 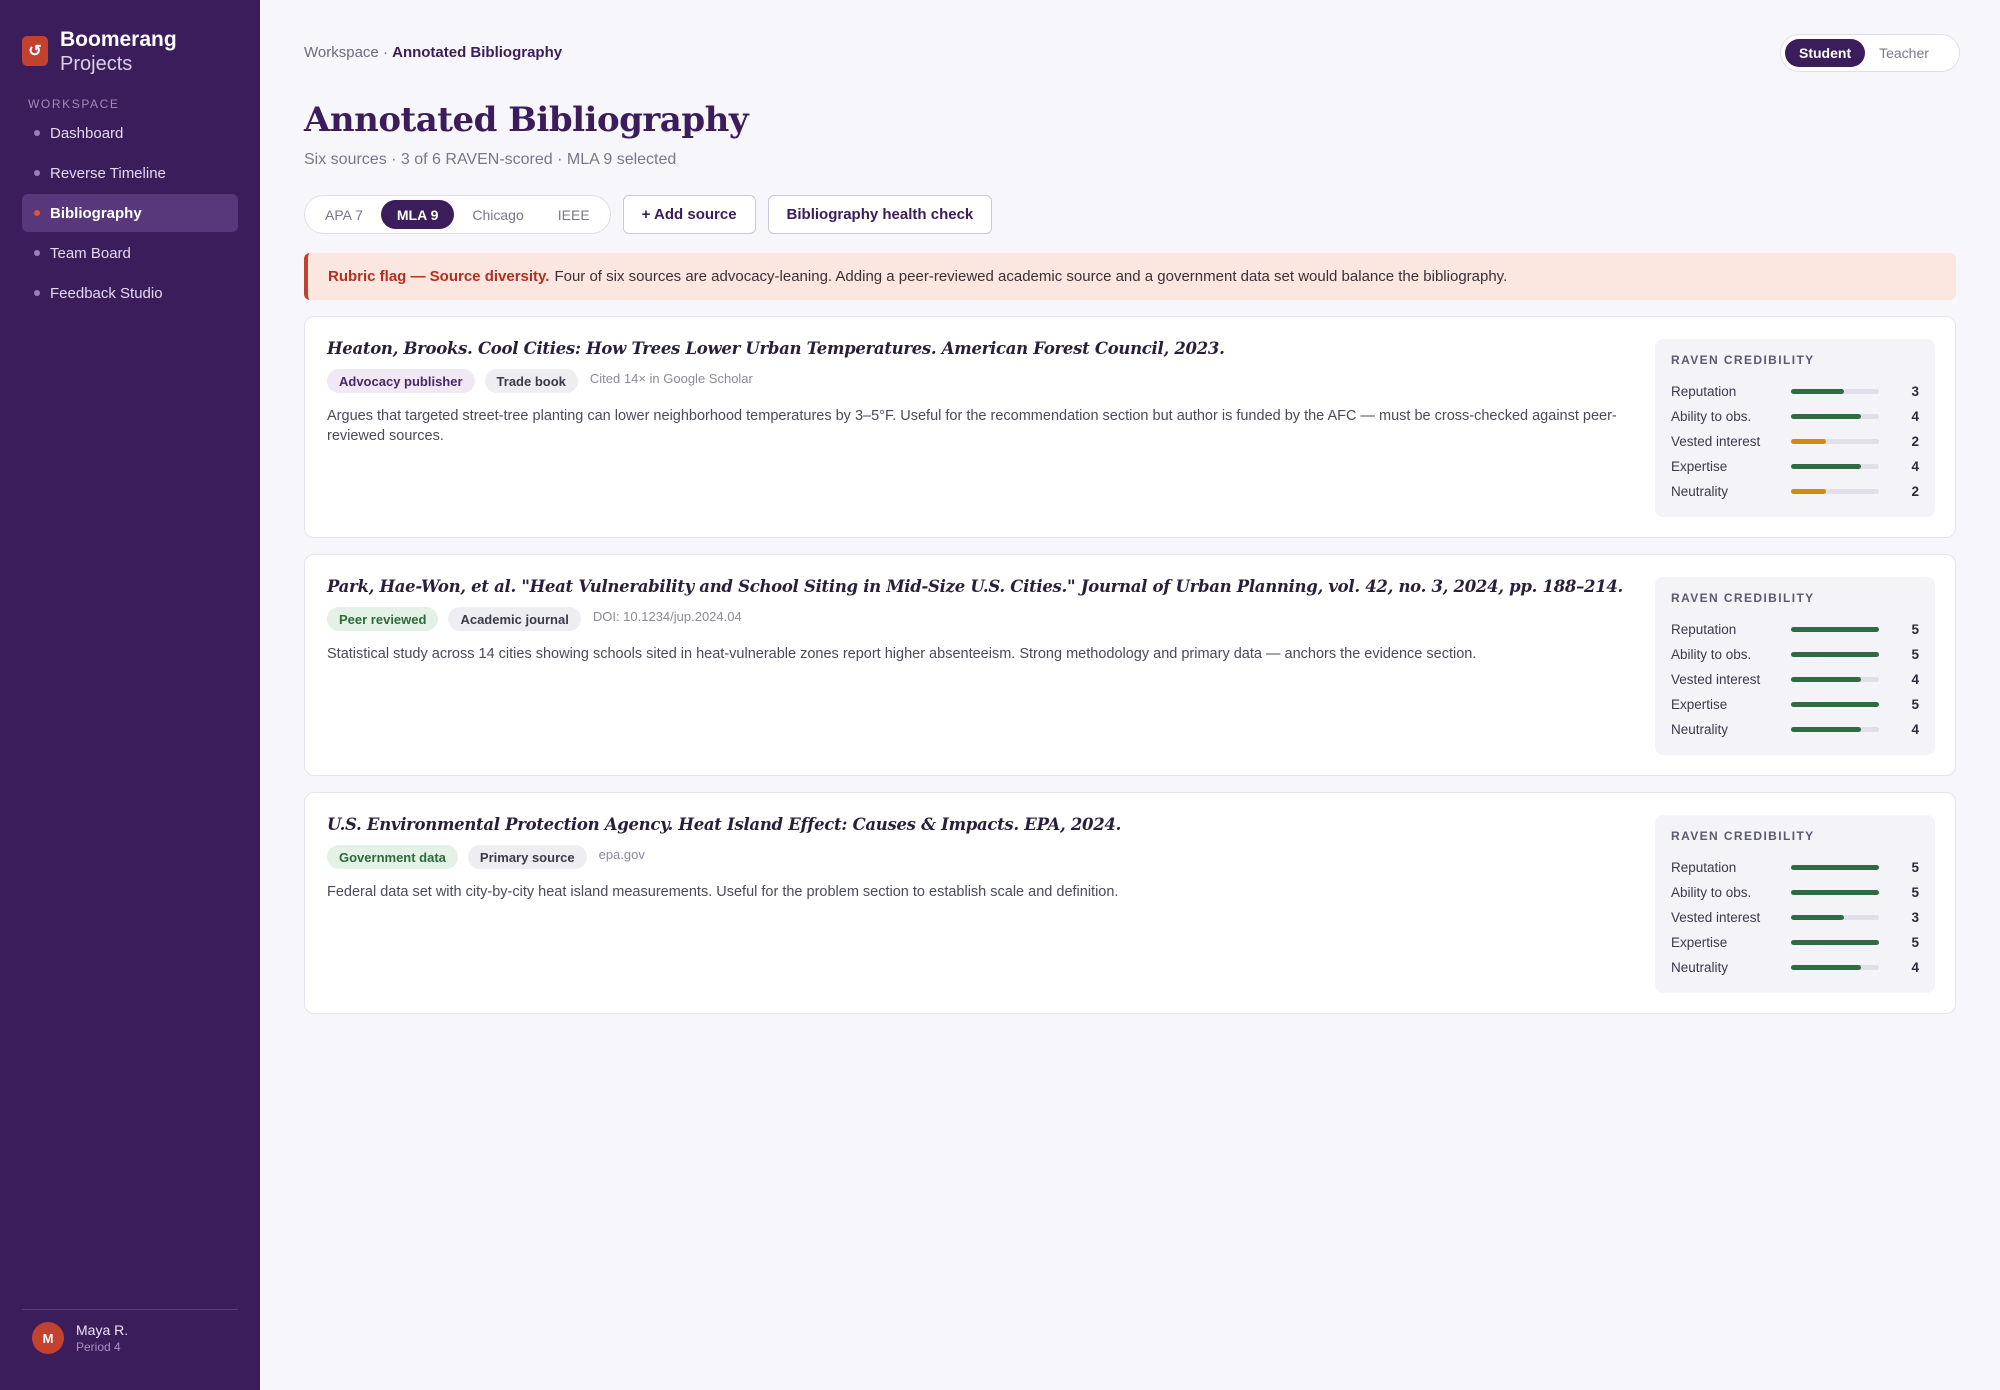 What do you see at coordinates (383, 619) in the screenshot?
I see `source-type-badge: Peer reviewed` at bounding box center [383, 619].